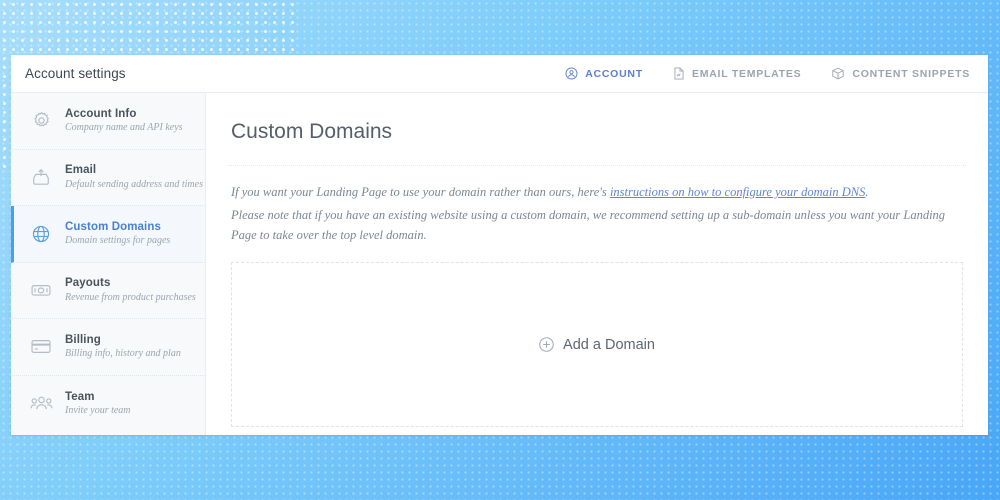 This screenshot has width=1000, height=500. Describe the element at coordinates (134, 184) in the screenshot. I see `sidebar-item-email-subtitle: Default sending address and times` at that location.